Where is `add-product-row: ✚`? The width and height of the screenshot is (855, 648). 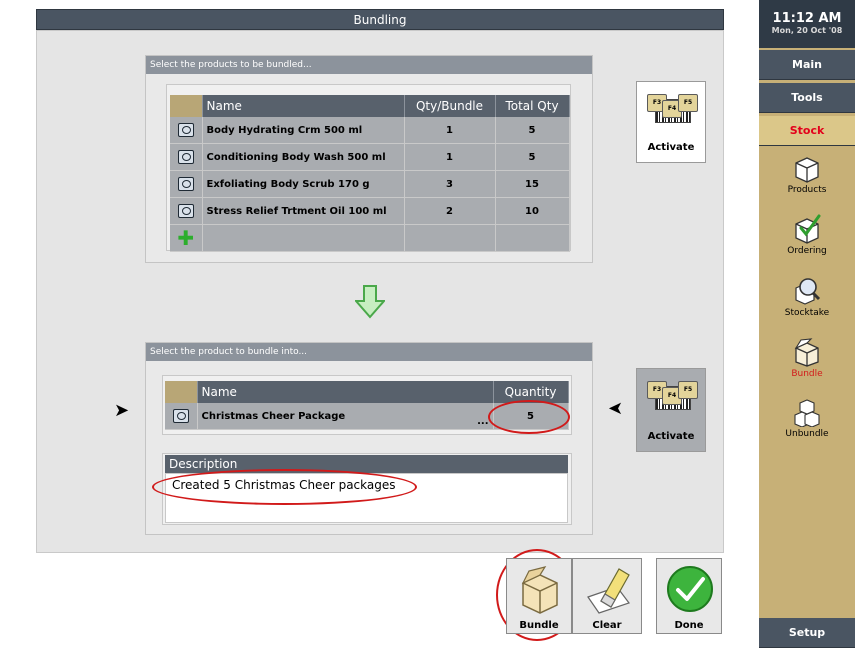 add-product-row: ✚ is located at coordinates (370, 238).